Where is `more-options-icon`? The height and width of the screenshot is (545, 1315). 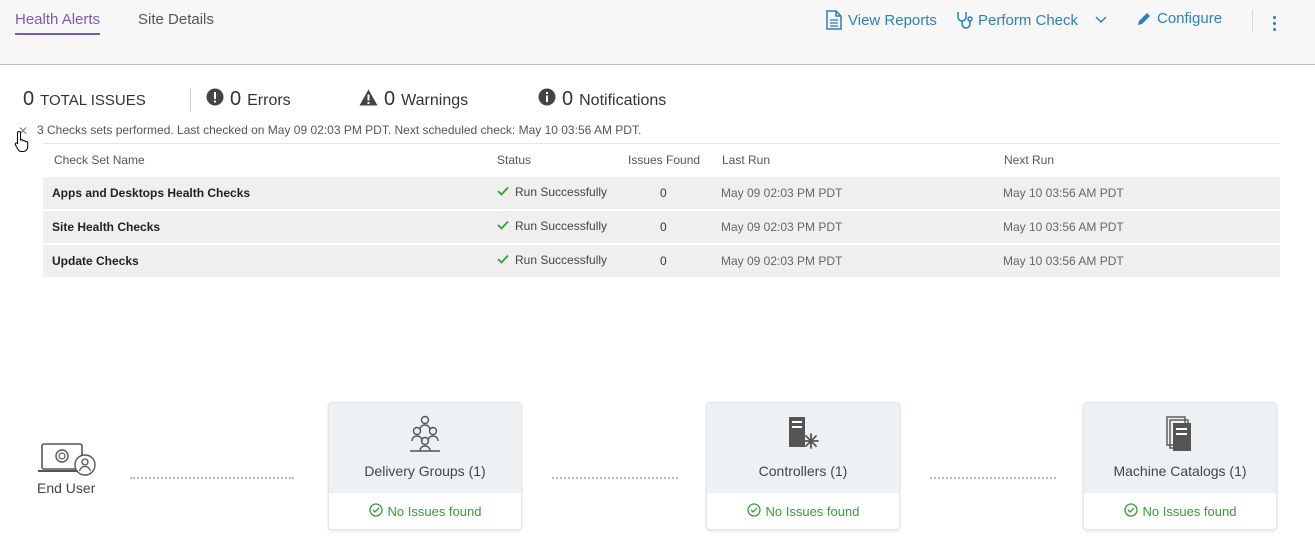 more-options-icon is located at coordinates (1275, 24).